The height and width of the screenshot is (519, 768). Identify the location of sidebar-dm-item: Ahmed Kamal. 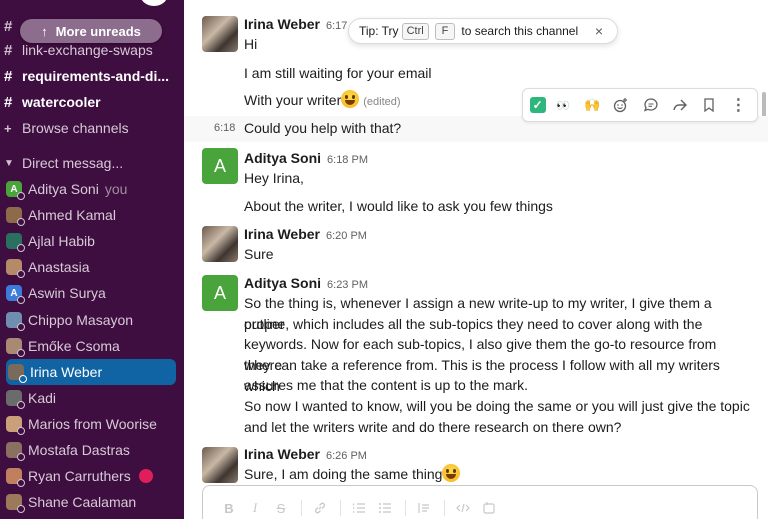
(92, 215).